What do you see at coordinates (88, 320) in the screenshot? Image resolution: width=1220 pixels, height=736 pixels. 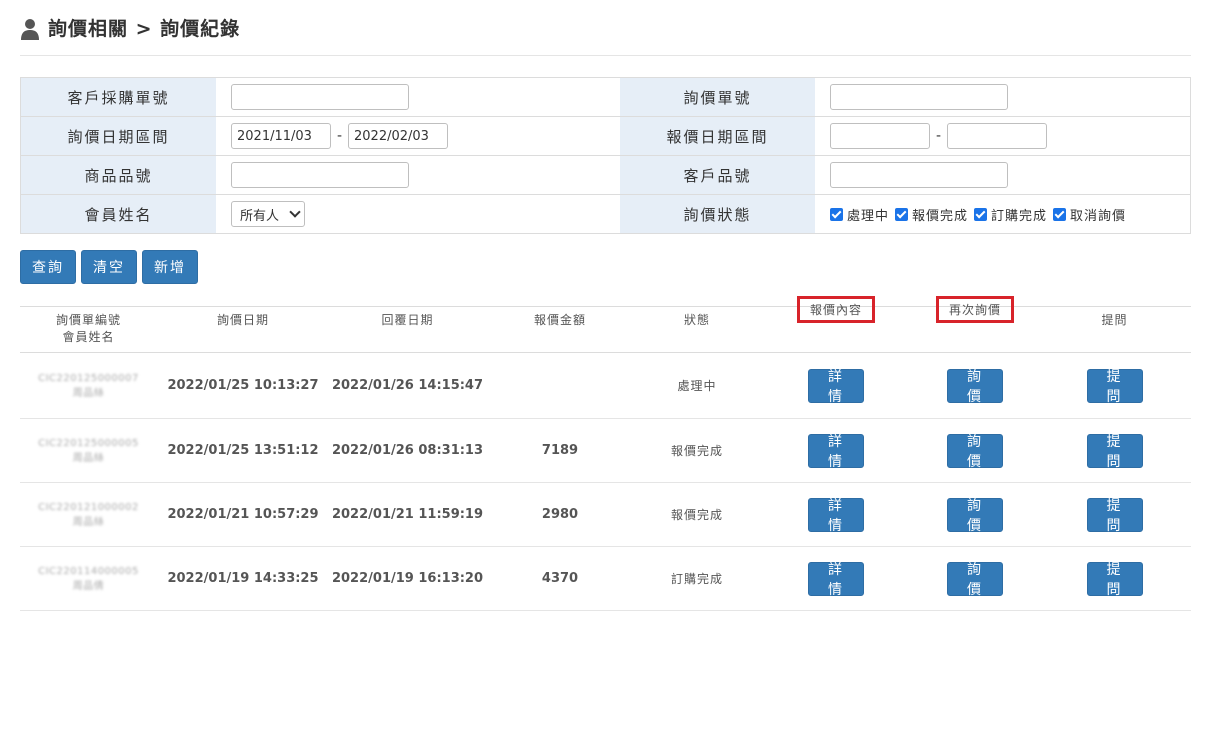 I see `header-id-line1: 詢價單編號` at bounding box center [88, 320].